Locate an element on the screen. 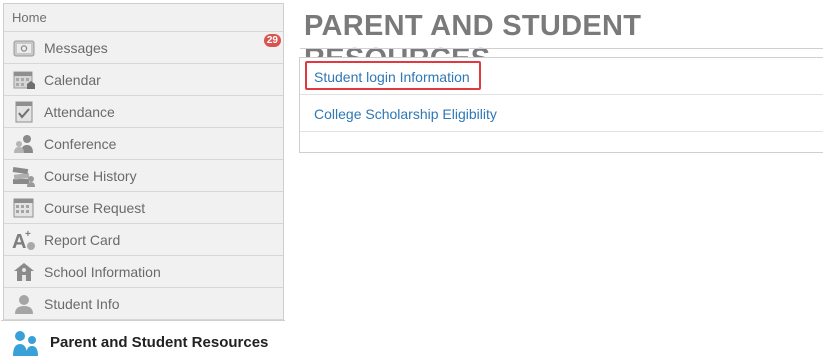 This screenshot has height=364, width=823. sidebar-item-label: Conference is located at coordinates (80, 143).